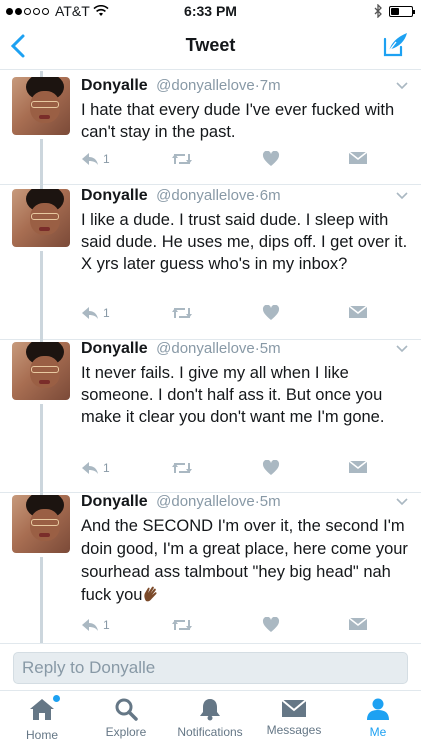 The width and height of the screenshot is (421, 750). Describe the element at coordinates (378, 732) in the screenshot. I see `tab-label: Me` at that location.